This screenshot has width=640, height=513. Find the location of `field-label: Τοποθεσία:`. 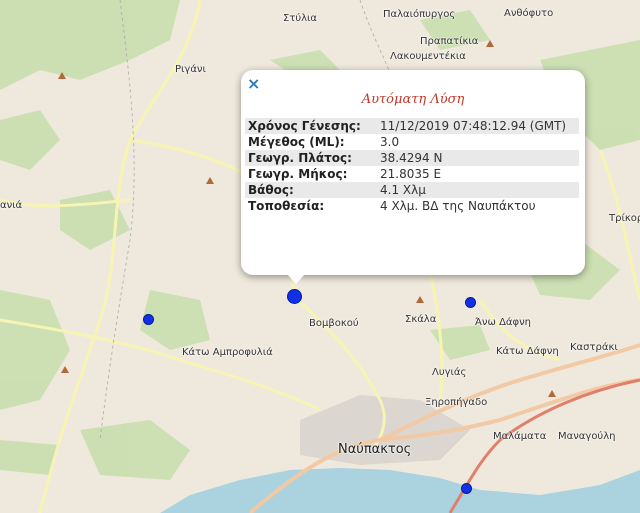

field-label: Τοποθεσία: is located at coordinates (311, 206).